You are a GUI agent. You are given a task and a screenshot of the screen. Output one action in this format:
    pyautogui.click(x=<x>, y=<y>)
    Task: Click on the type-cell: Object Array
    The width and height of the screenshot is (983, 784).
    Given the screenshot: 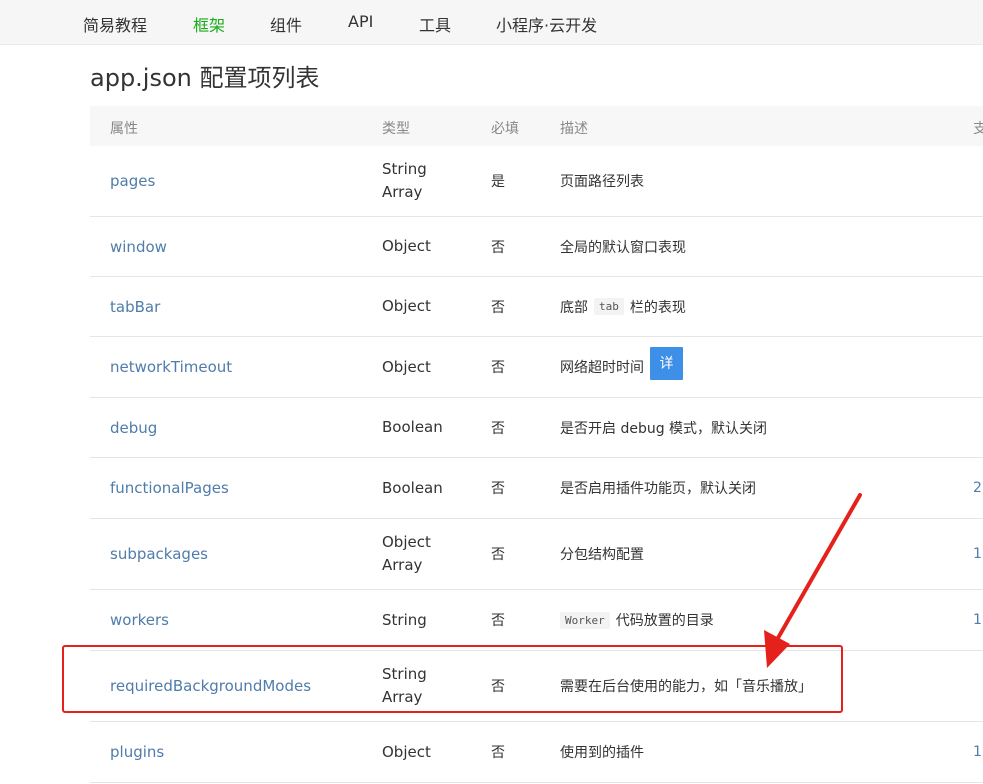 What is the action you would take?
    pyautogui.click(x=406, y=554)
    